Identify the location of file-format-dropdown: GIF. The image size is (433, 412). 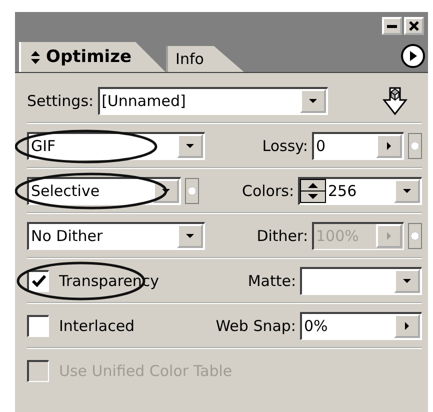
(116, 146).